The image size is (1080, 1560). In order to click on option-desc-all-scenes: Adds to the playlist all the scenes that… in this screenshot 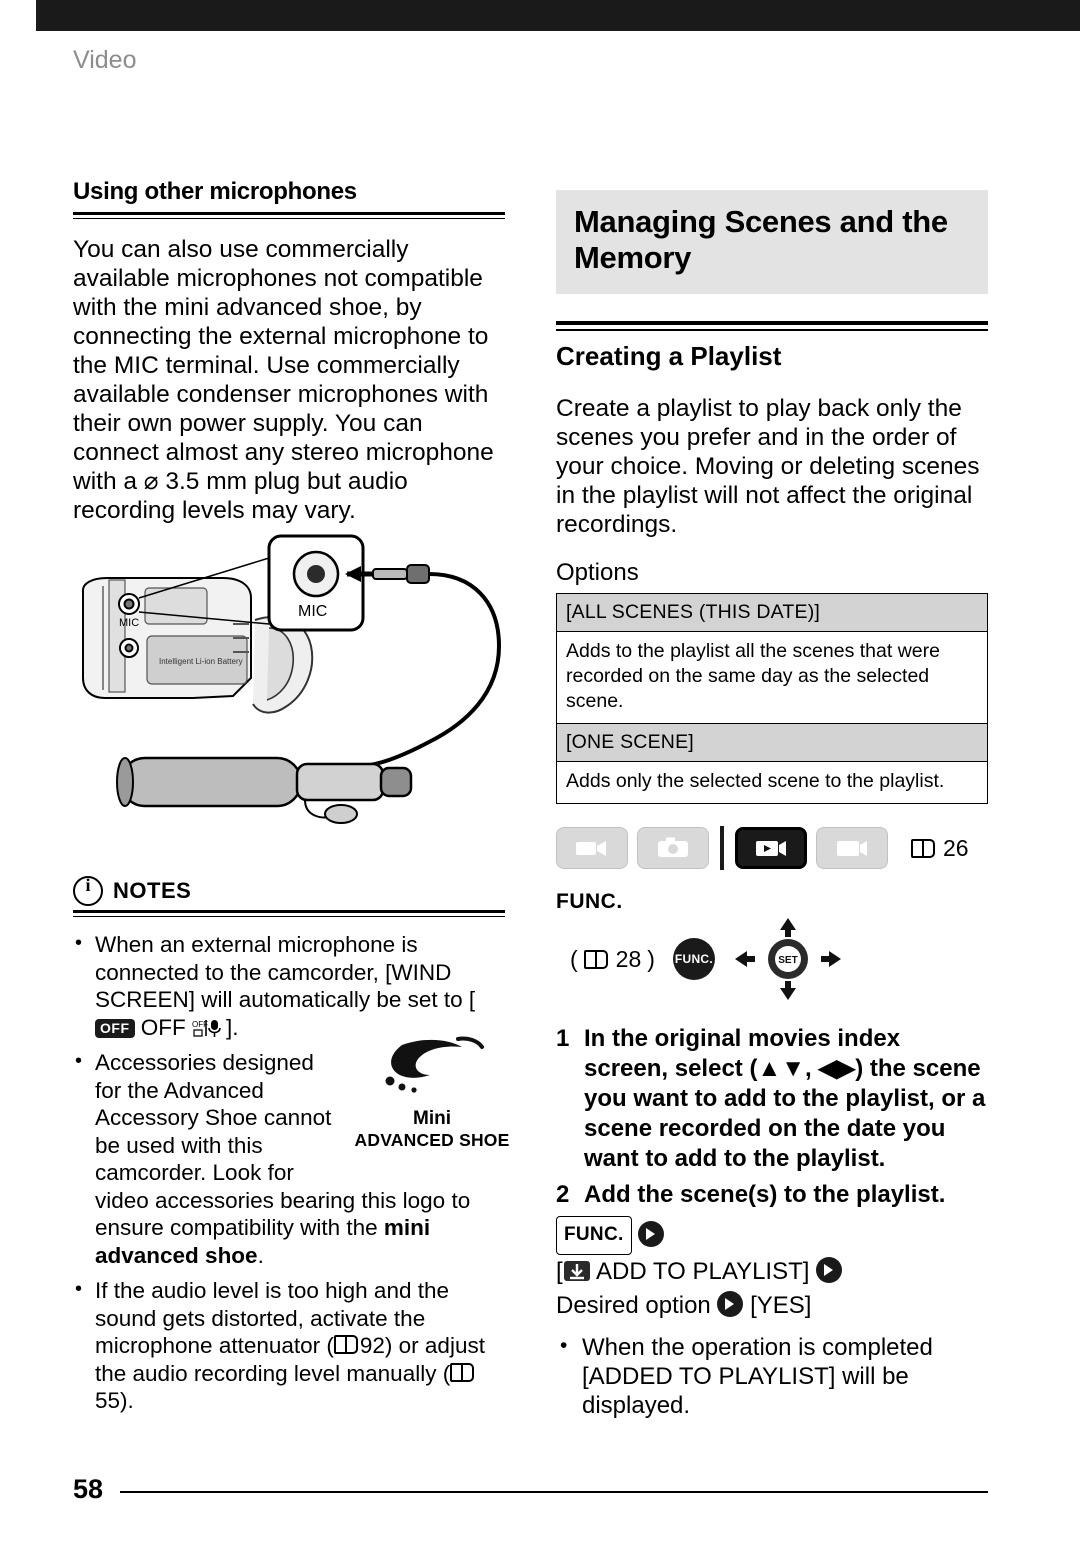, I will do `click(753, 676)`.